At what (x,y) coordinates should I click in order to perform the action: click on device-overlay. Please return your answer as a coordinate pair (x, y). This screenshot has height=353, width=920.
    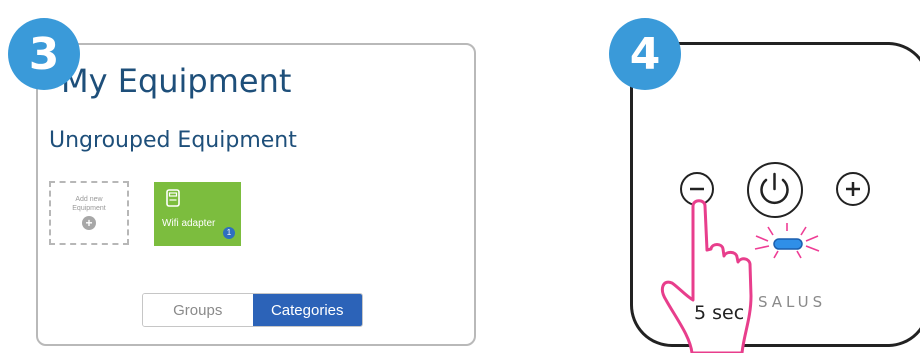
    Looking at the image, I should click on (740, 276).